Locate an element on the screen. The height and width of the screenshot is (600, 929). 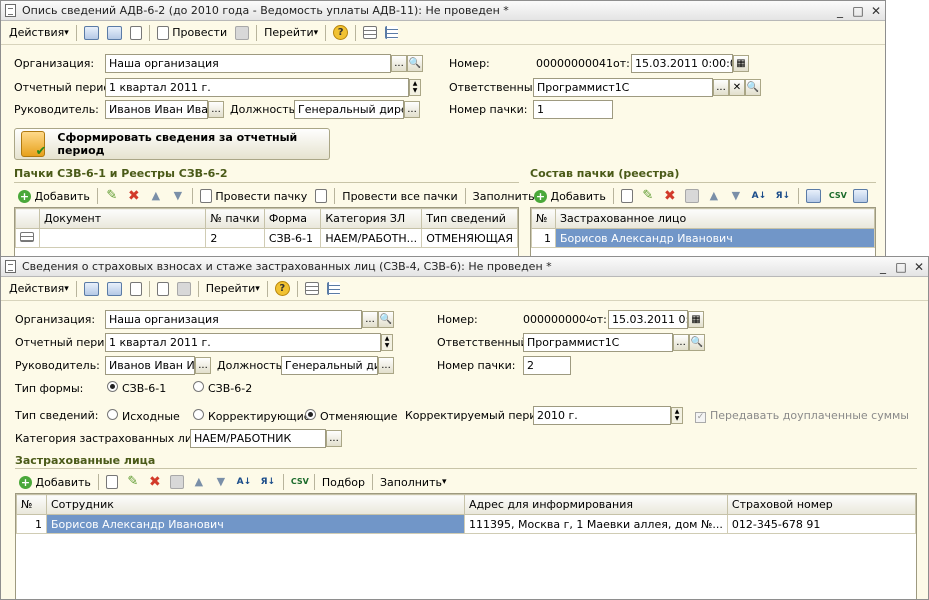
table-row: 1 Борисов Александр Иванович is located at coordinates (703, 238).